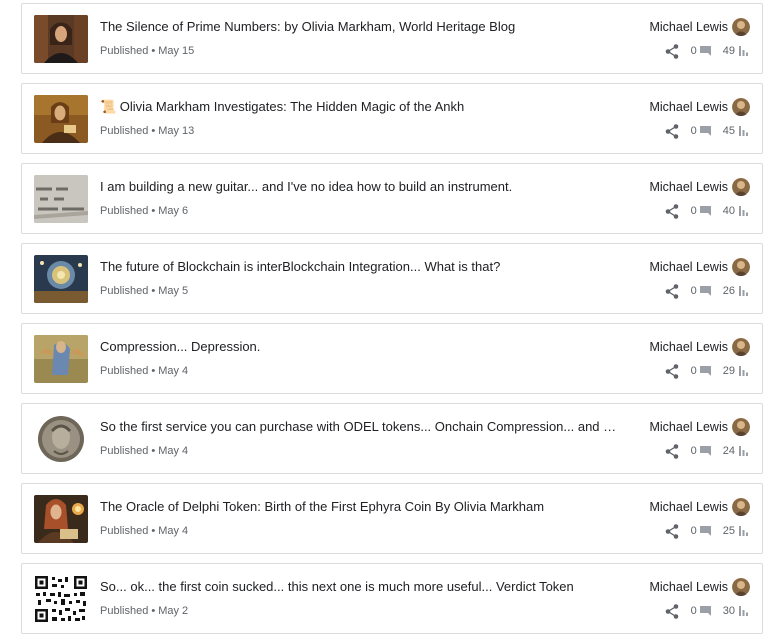 Image resolution: width=784 pixels, height=642 pixels. I want to click on post-date: May 5, so click(173, 291).